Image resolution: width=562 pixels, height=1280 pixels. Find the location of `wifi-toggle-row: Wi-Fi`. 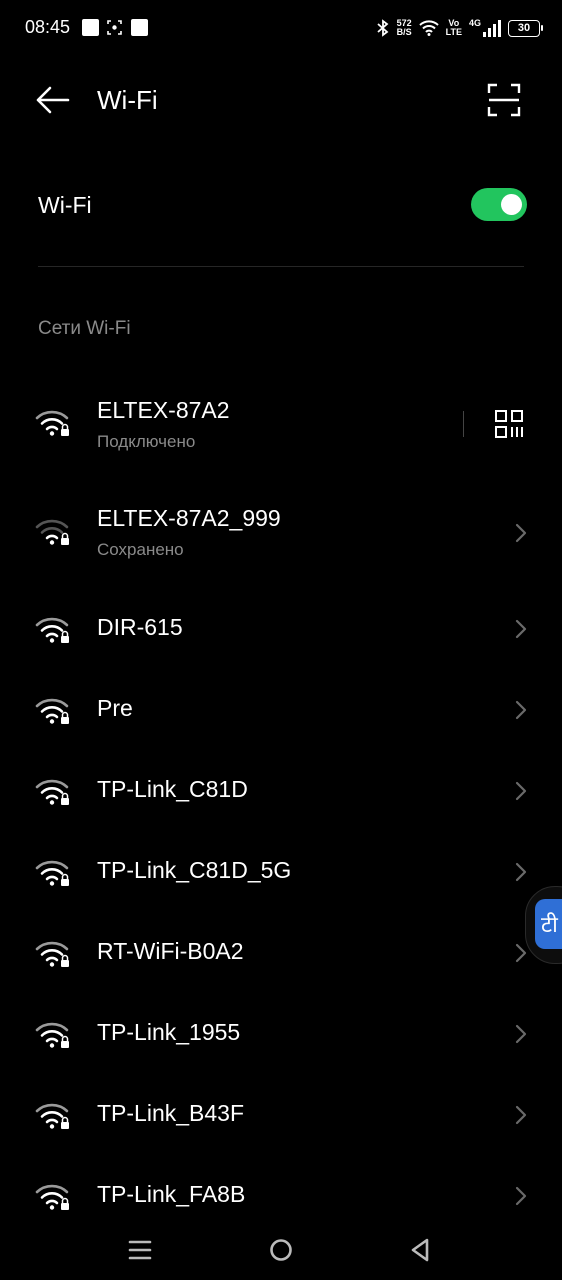

wifi-toggle-row: Wi-Fi is located at coordinates (281, 205).